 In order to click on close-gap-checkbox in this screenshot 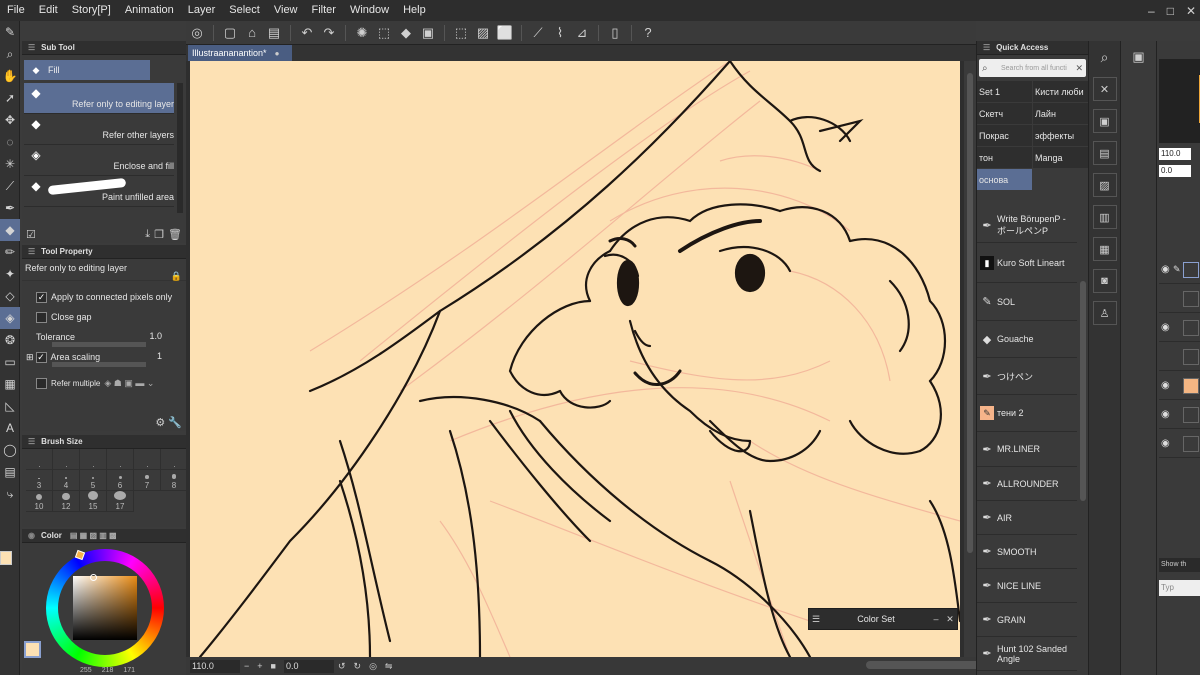, I will do `click(41, 317)`.